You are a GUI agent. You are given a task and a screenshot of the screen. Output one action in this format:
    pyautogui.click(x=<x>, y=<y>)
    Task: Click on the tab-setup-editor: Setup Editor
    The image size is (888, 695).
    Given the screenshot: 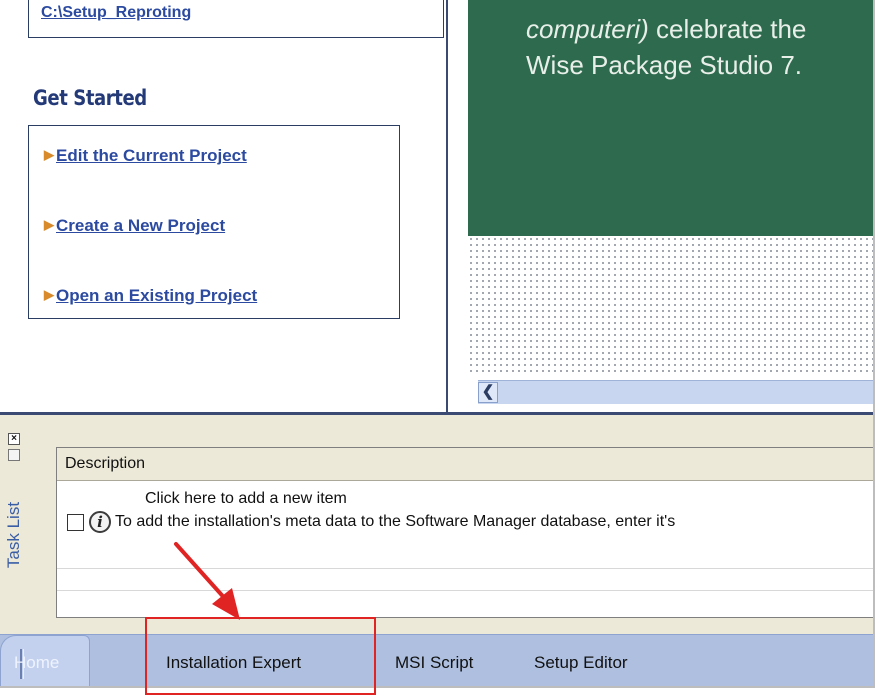 What is the action you would take?
    pyautogui.click(x=581, y=663)
    